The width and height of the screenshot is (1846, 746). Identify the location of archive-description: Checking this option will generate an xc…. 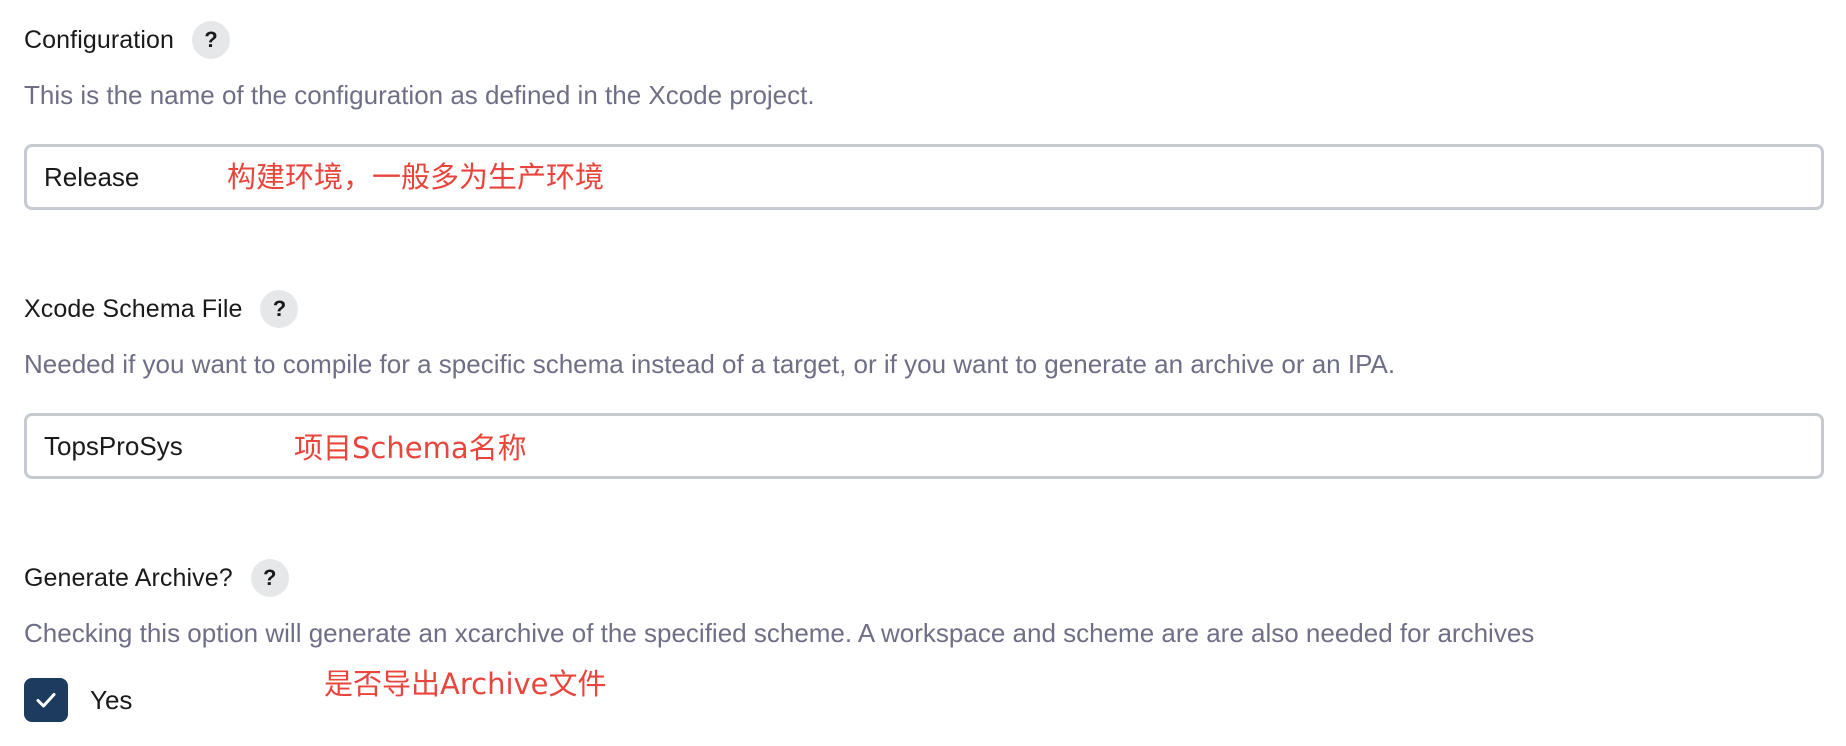
(779, 633).